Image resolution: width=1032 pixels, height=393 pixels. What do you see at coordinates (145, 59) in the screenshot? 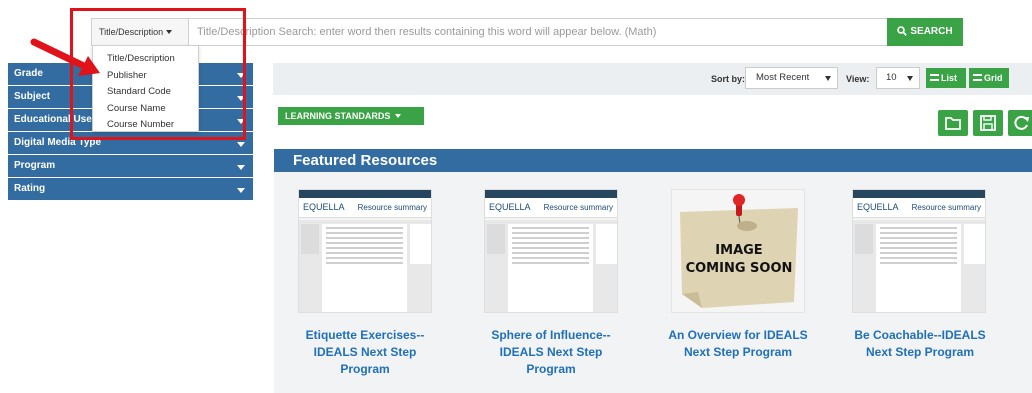
I see `search-type-option: Title/Description` at bounding box center [145, 59].